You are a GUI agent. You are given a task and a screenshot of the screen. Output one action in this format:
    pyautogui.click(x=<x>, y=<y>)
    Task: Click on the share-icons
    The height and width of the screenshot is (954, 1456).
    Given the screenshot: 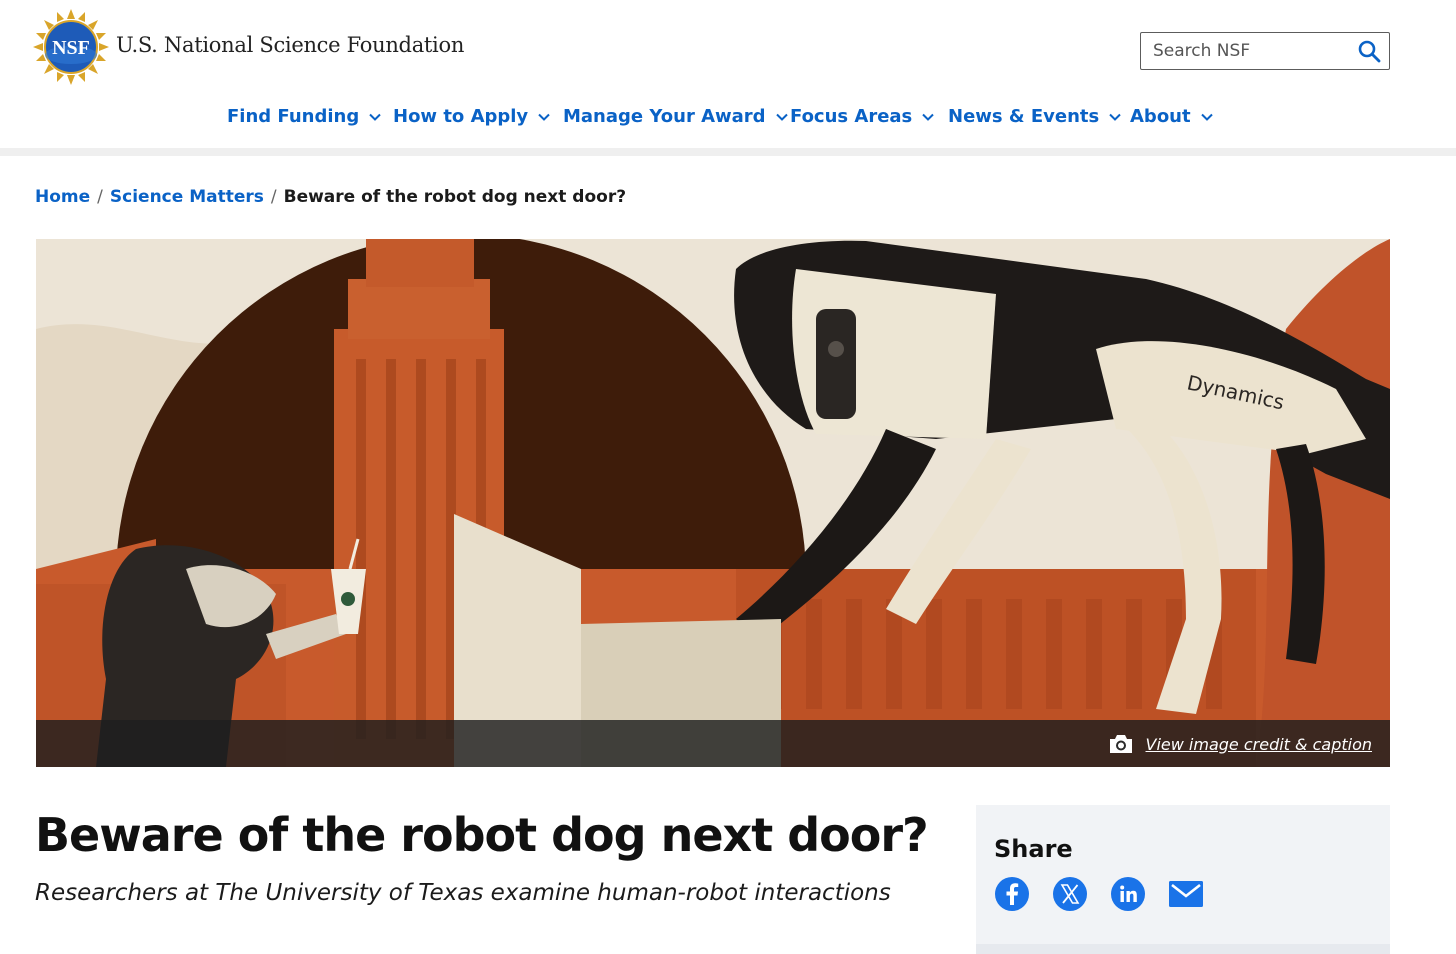 What is the action you would take?
    pyautogui.click(x=1110, y=894)
    